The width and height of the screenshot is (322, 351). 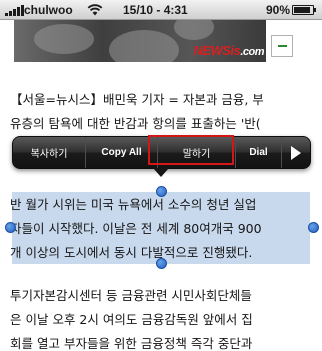 I want to click on dial-button: Dial, so click(x=259, y=152).